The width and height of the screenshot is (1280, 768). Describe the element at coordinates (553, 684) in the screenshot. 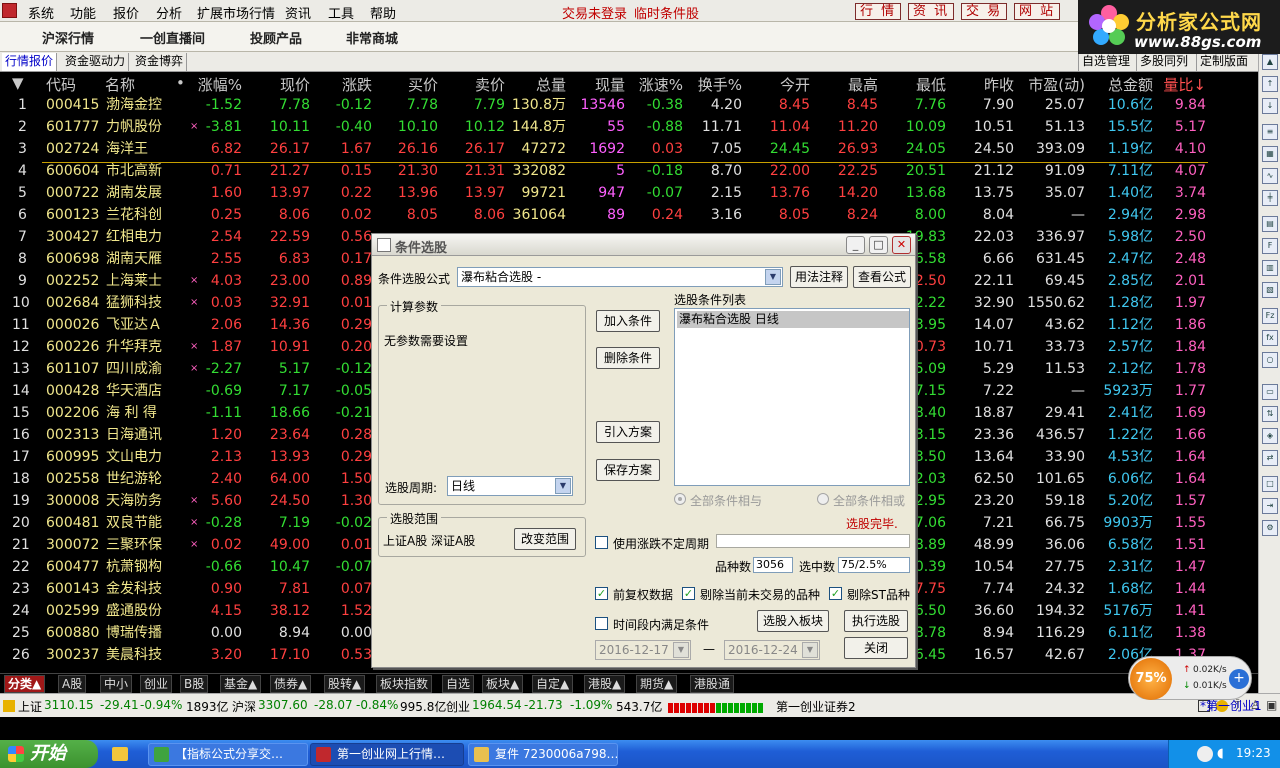

I see `category-tab: 自定▲` at that location.